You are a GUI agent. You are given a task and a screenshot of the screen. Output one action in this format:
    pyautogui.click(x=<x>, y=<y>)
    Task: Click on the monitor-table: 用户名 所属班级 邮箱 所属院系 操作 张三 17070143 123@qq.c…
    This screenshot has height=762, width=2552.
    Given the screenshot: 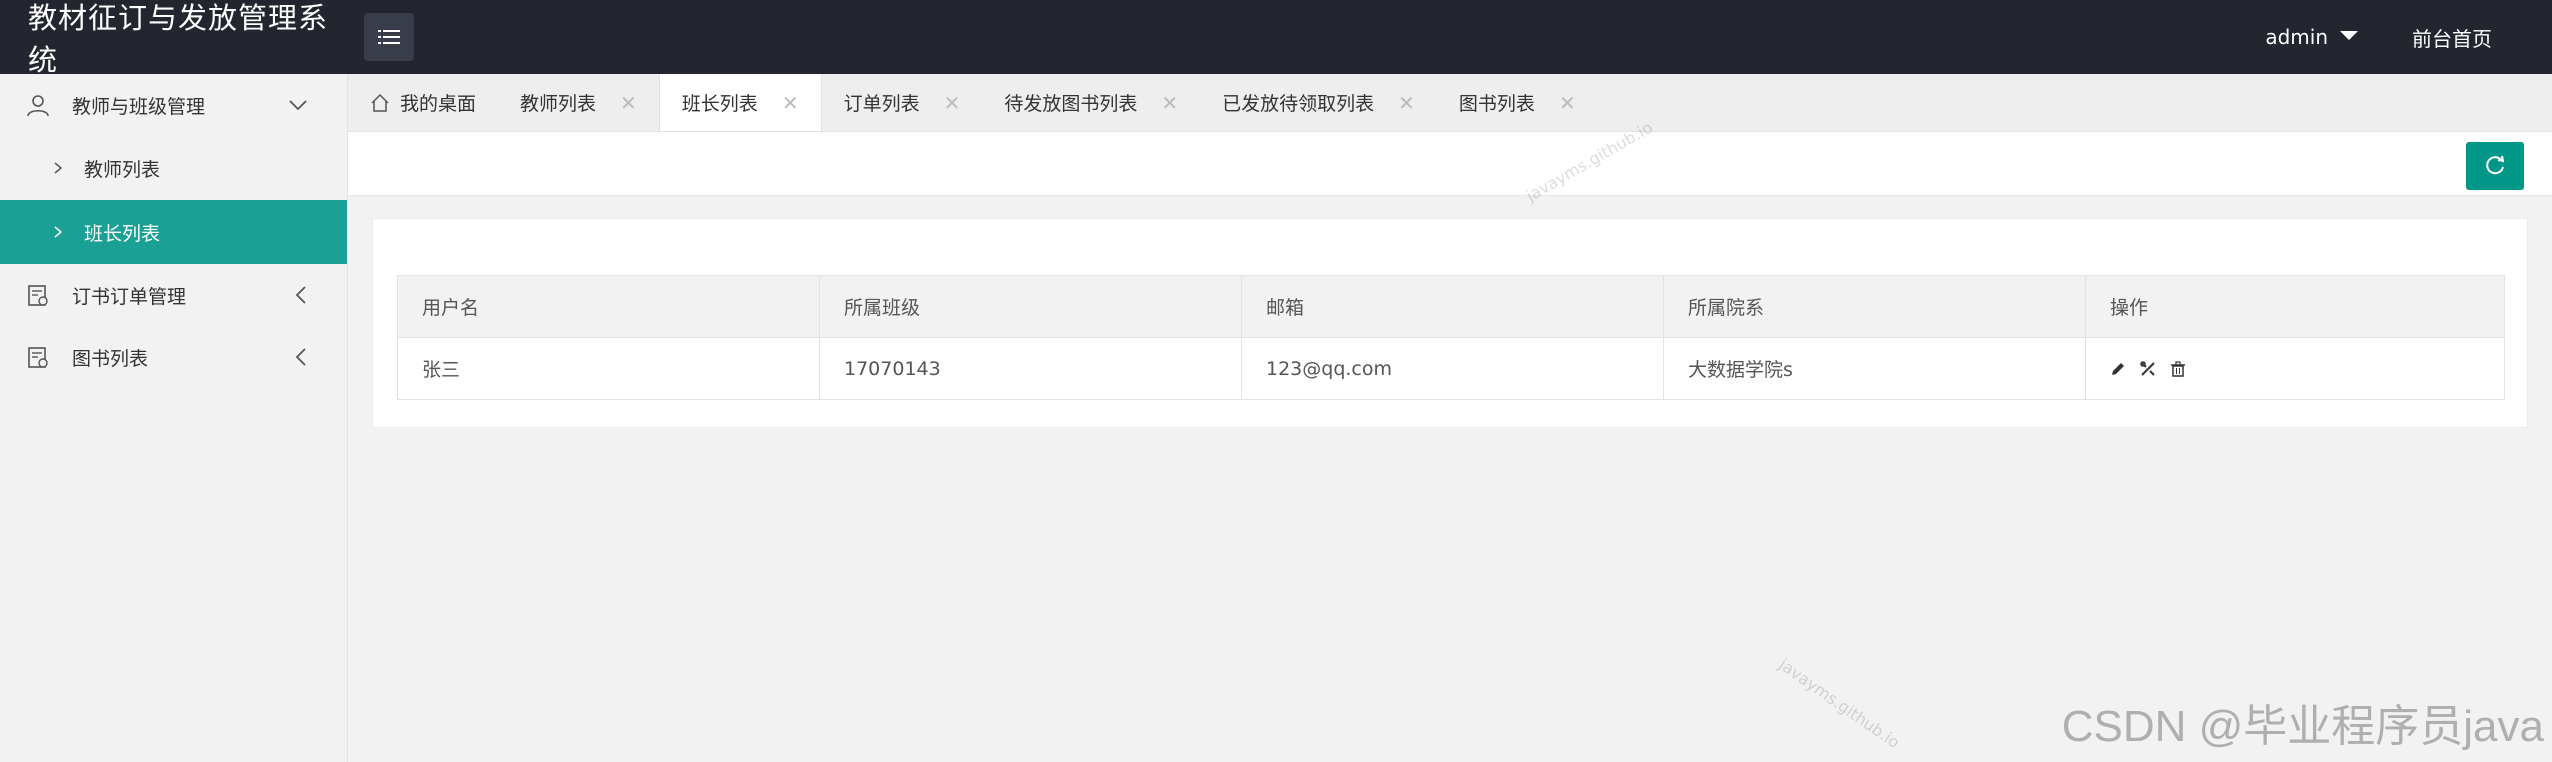 What is the action you would take?
    pyautogui.click(x=1451, y=337)
    